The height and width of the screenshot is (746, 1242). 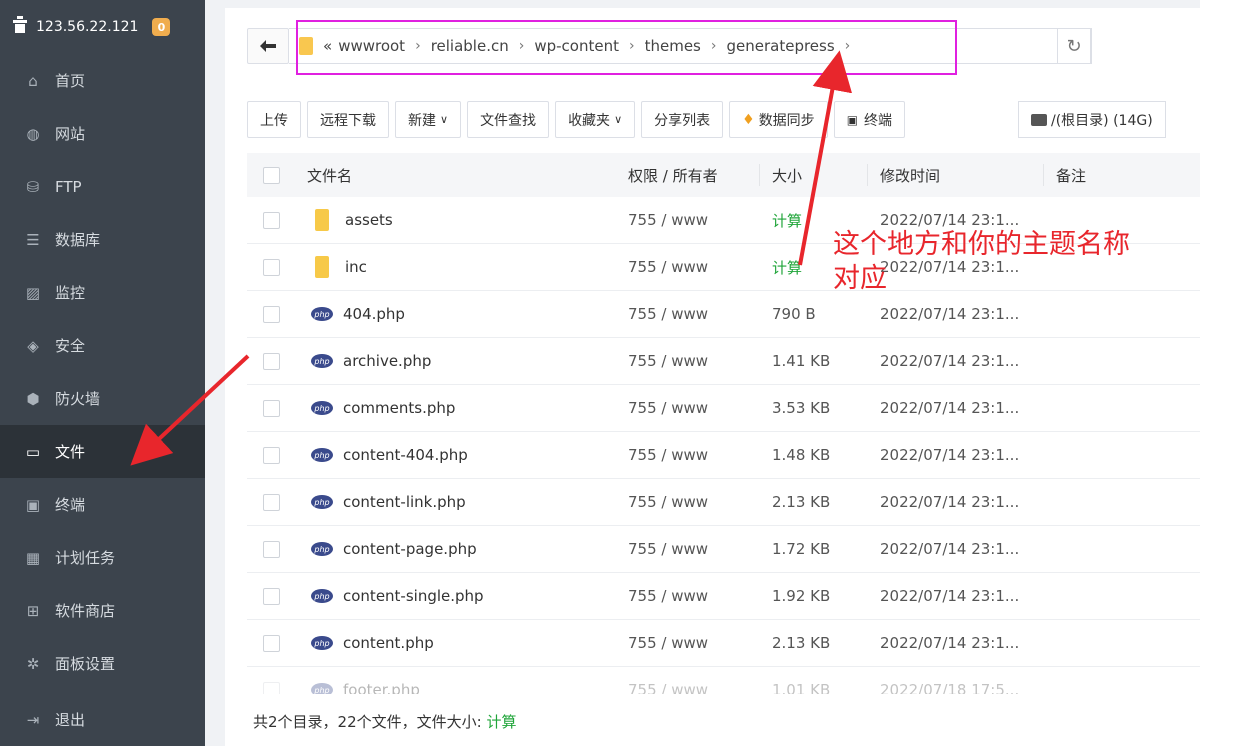 I want to click on sidebar-item-home: ⌂ 首页, so click(x=102, y=80).